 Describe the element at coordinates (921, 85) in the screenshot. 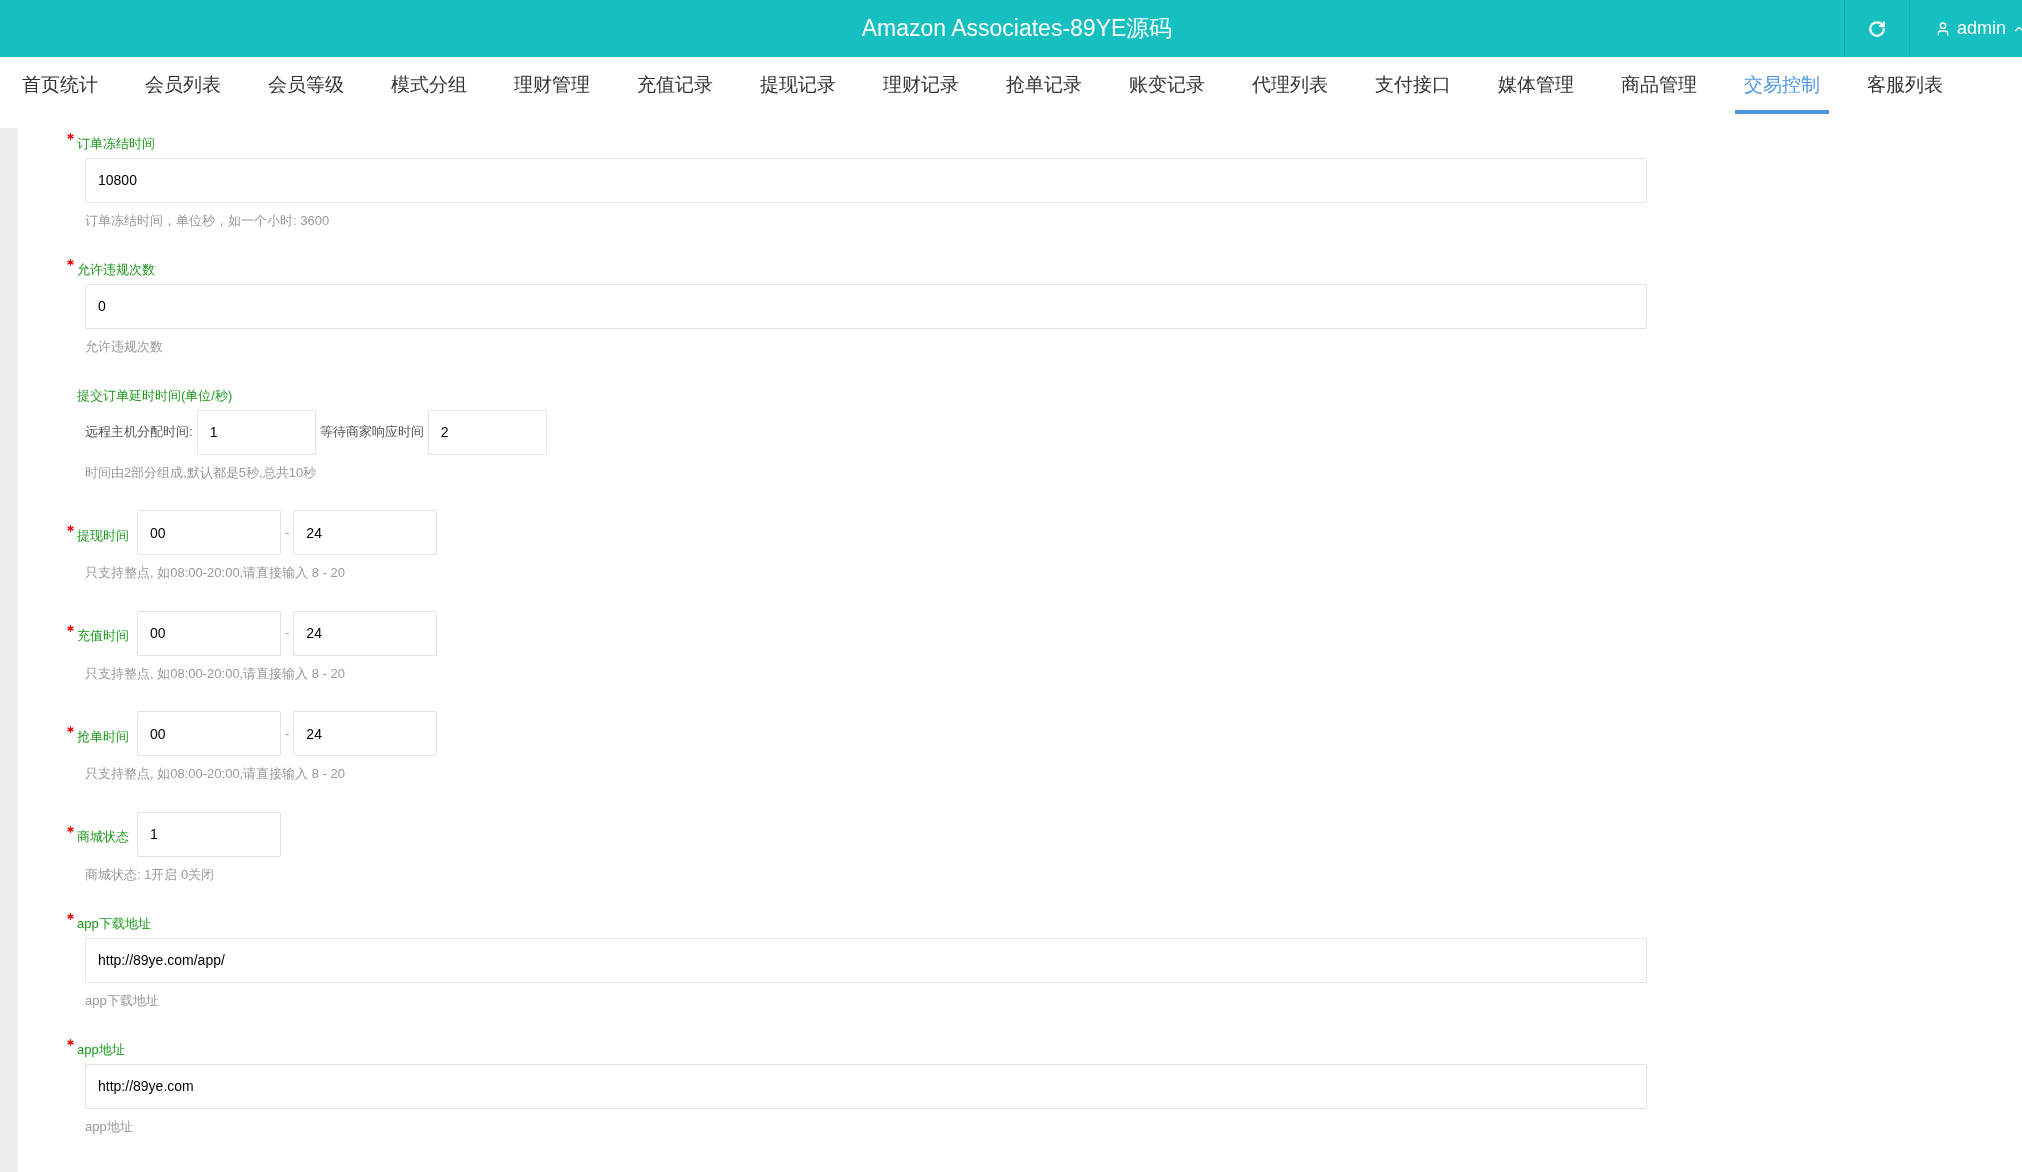

I see `nav-tab: 理财记录` at that location.